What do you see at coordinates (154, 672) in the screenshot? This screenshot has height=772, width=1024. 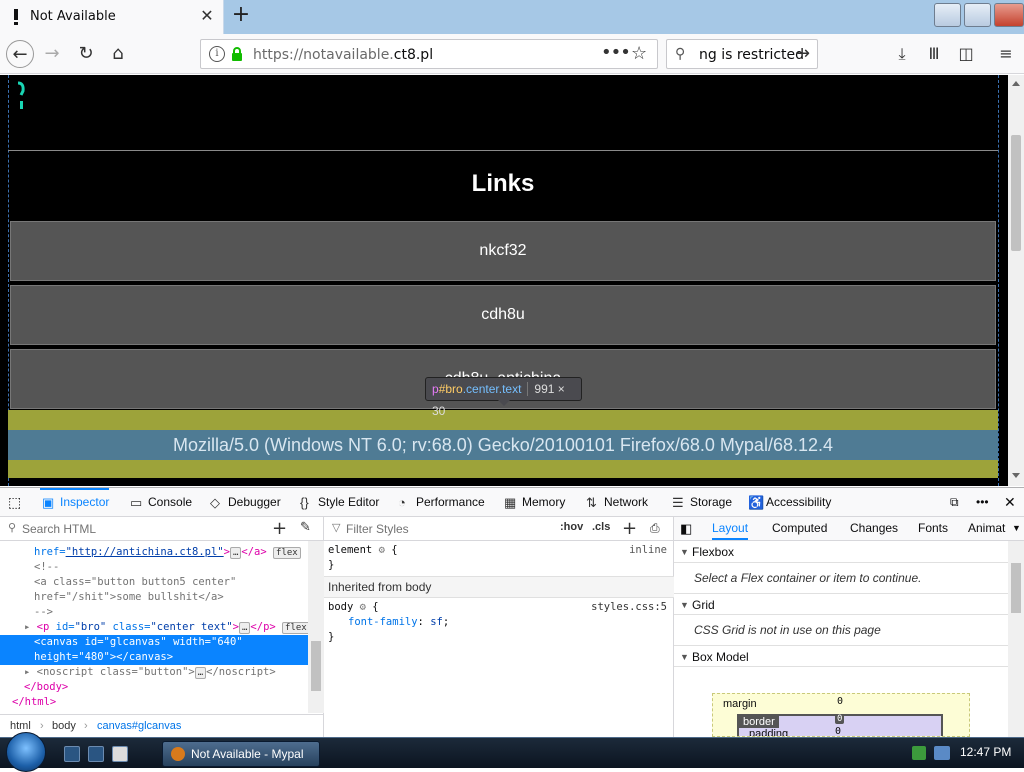 I see `markup-line-noscript: ▸ <noscript class="button">… </noscript>` at bounding box center [154, 672].